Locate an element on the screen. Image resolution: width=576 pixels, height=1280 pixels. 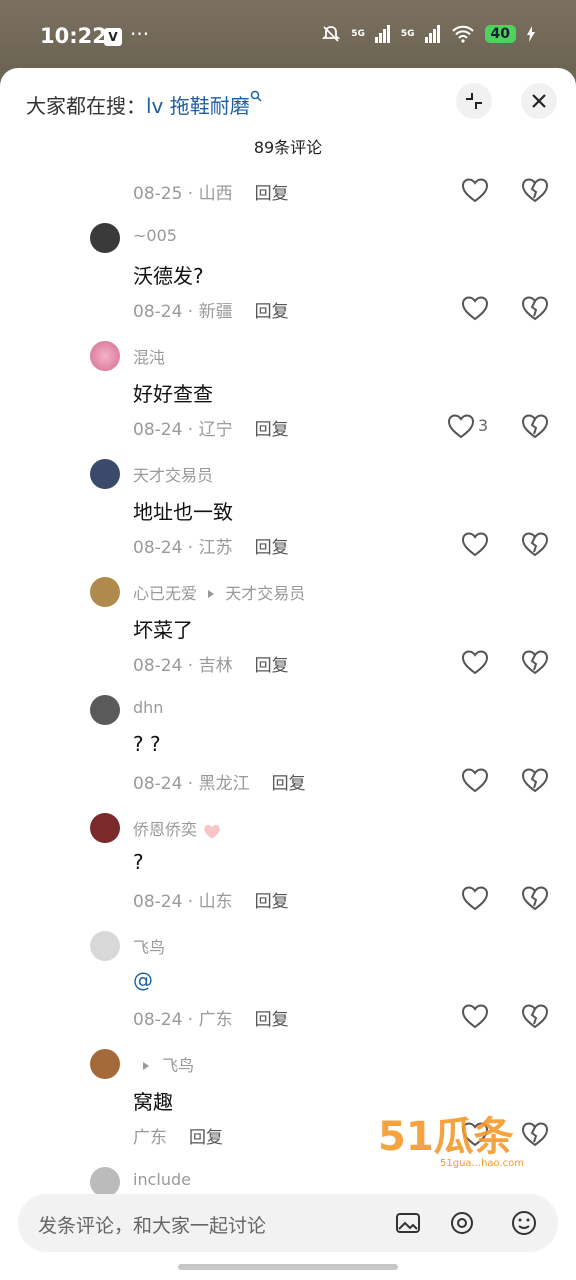
status-icons: 5G 5G 40 is located at coordinates (428, 34).